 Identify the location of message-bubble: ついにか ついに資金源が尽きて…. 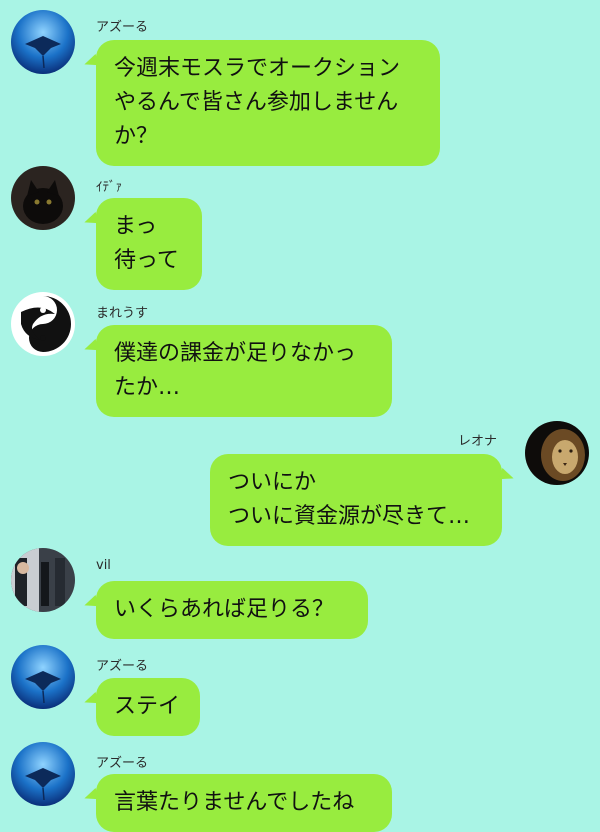
(356, 500).